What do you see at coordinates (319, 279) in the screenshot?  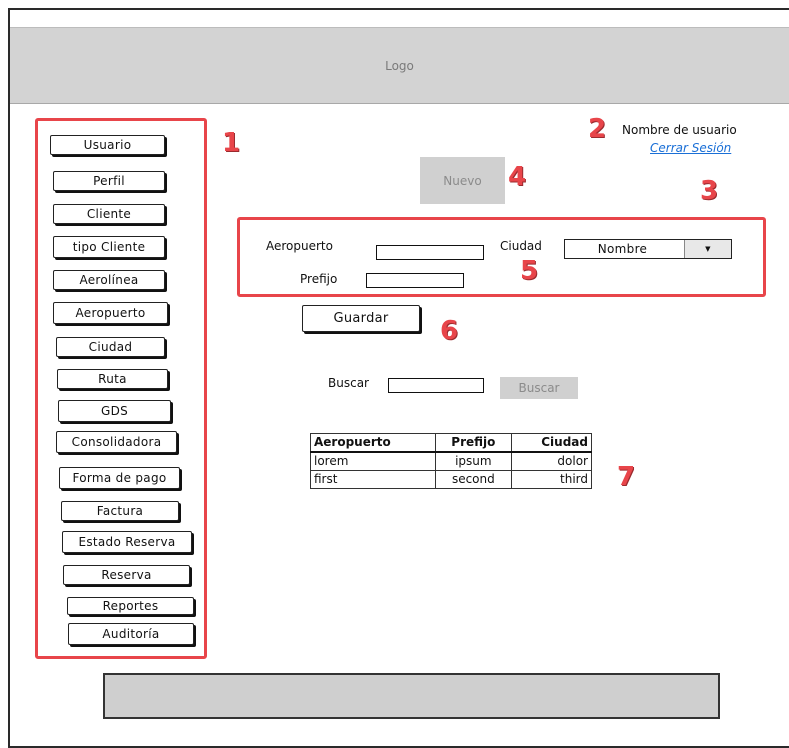 I see `prefix-label: Prefijo` at bounding box center [319, 279].